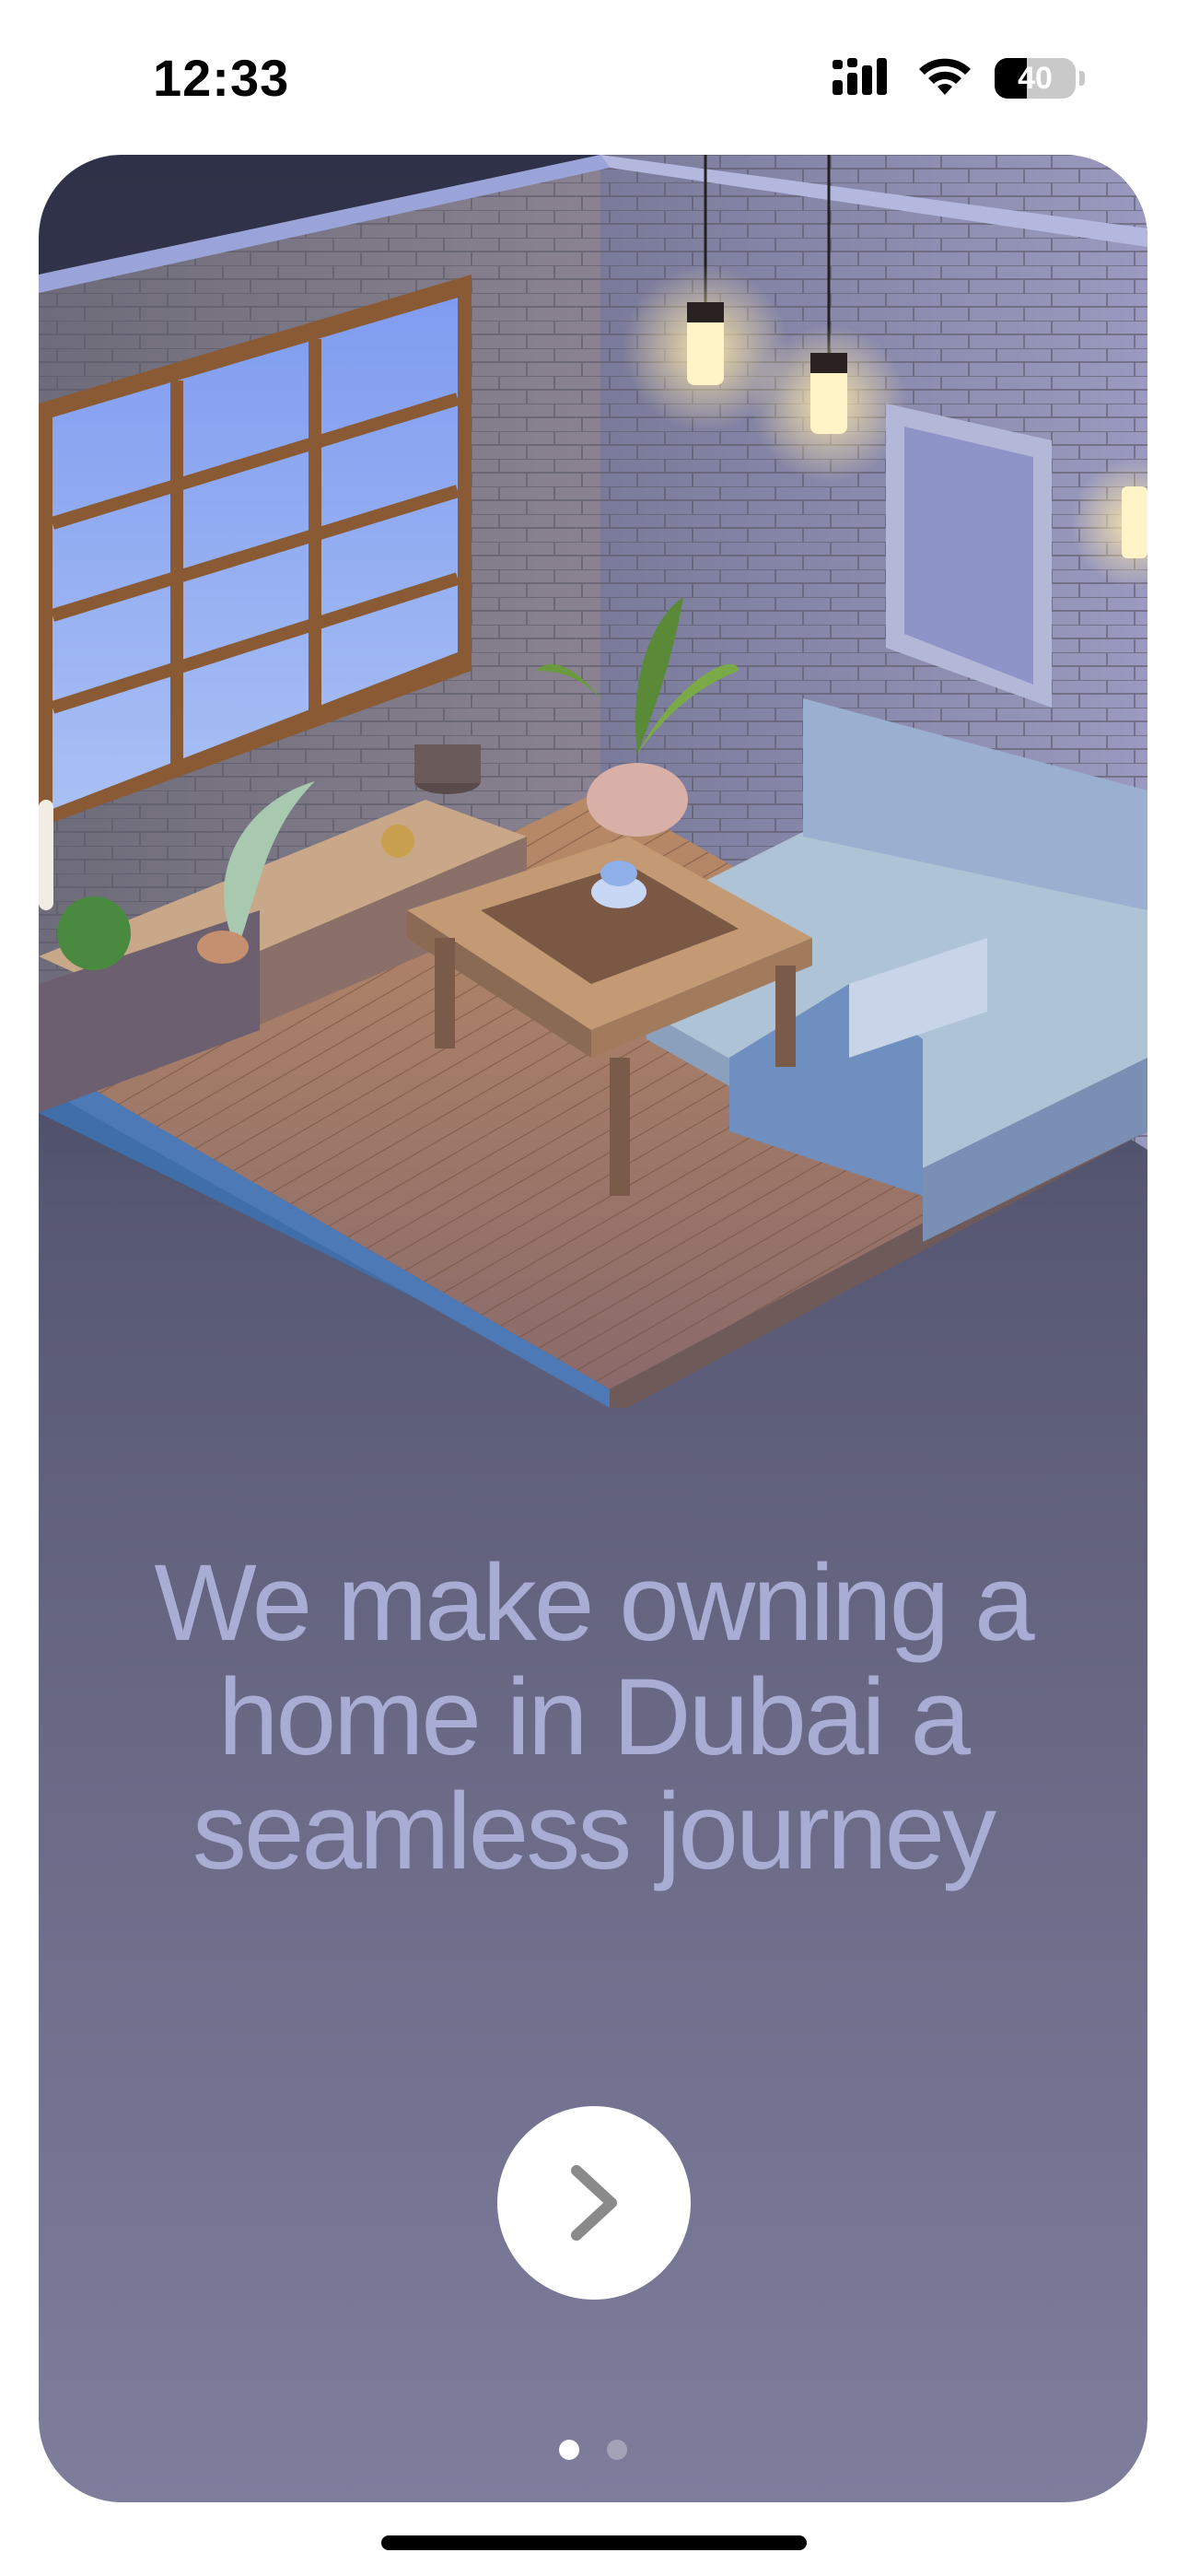 Image resolution: width=1188 pixels, height=2576 pixels. What do you see at coordinates (594, 2542) in the screenshot?
I see `home-indicator` at bounding box center [594, 2542].